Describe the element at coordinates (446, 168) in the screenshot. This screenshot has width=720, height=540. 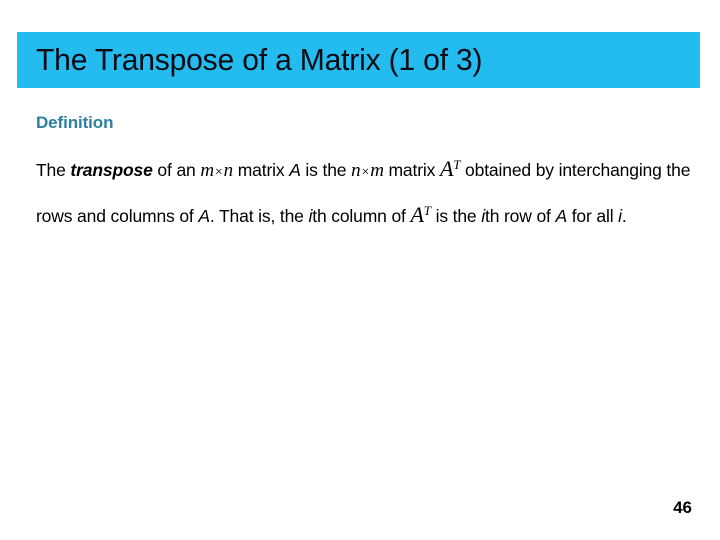
I see `math-a-2: A` at that location.